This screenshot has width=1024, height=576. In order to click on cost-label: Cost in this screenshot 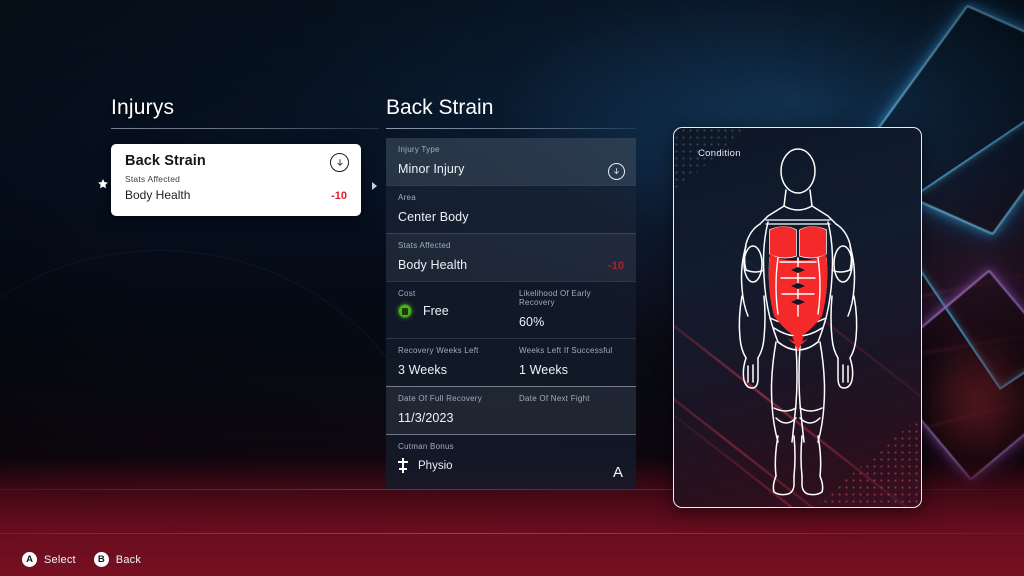, I will do `click(407, 293)`.